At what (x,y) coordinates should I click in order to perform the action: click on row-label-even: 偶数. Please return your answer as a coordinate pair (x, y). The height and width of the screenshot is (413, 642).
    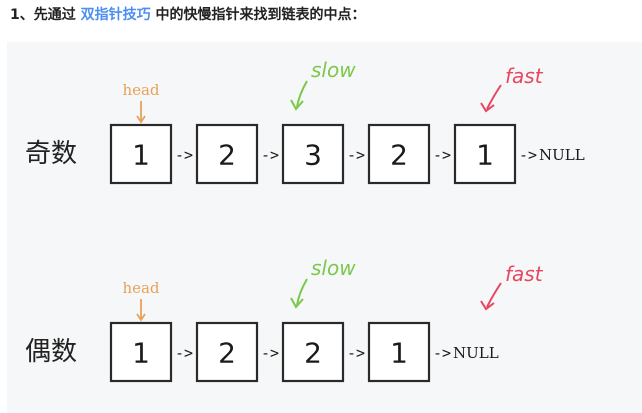
    Looking at the image, I should click on (51, 352).